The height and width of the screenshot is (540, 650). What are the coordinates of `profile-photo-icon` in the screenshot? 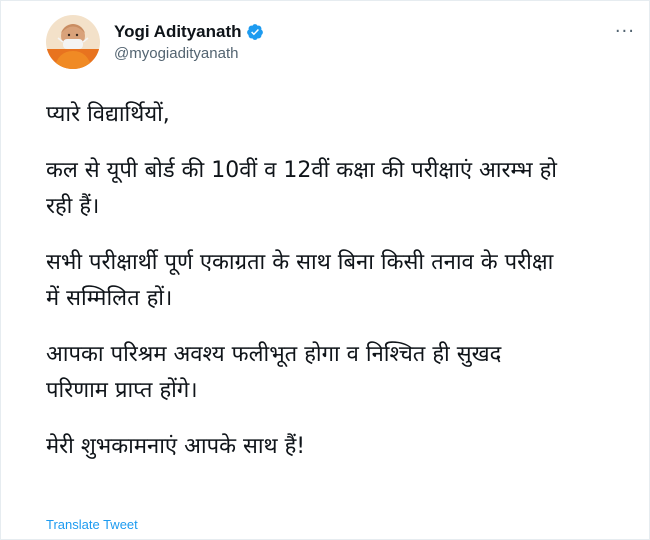 It's located at (73, 42).